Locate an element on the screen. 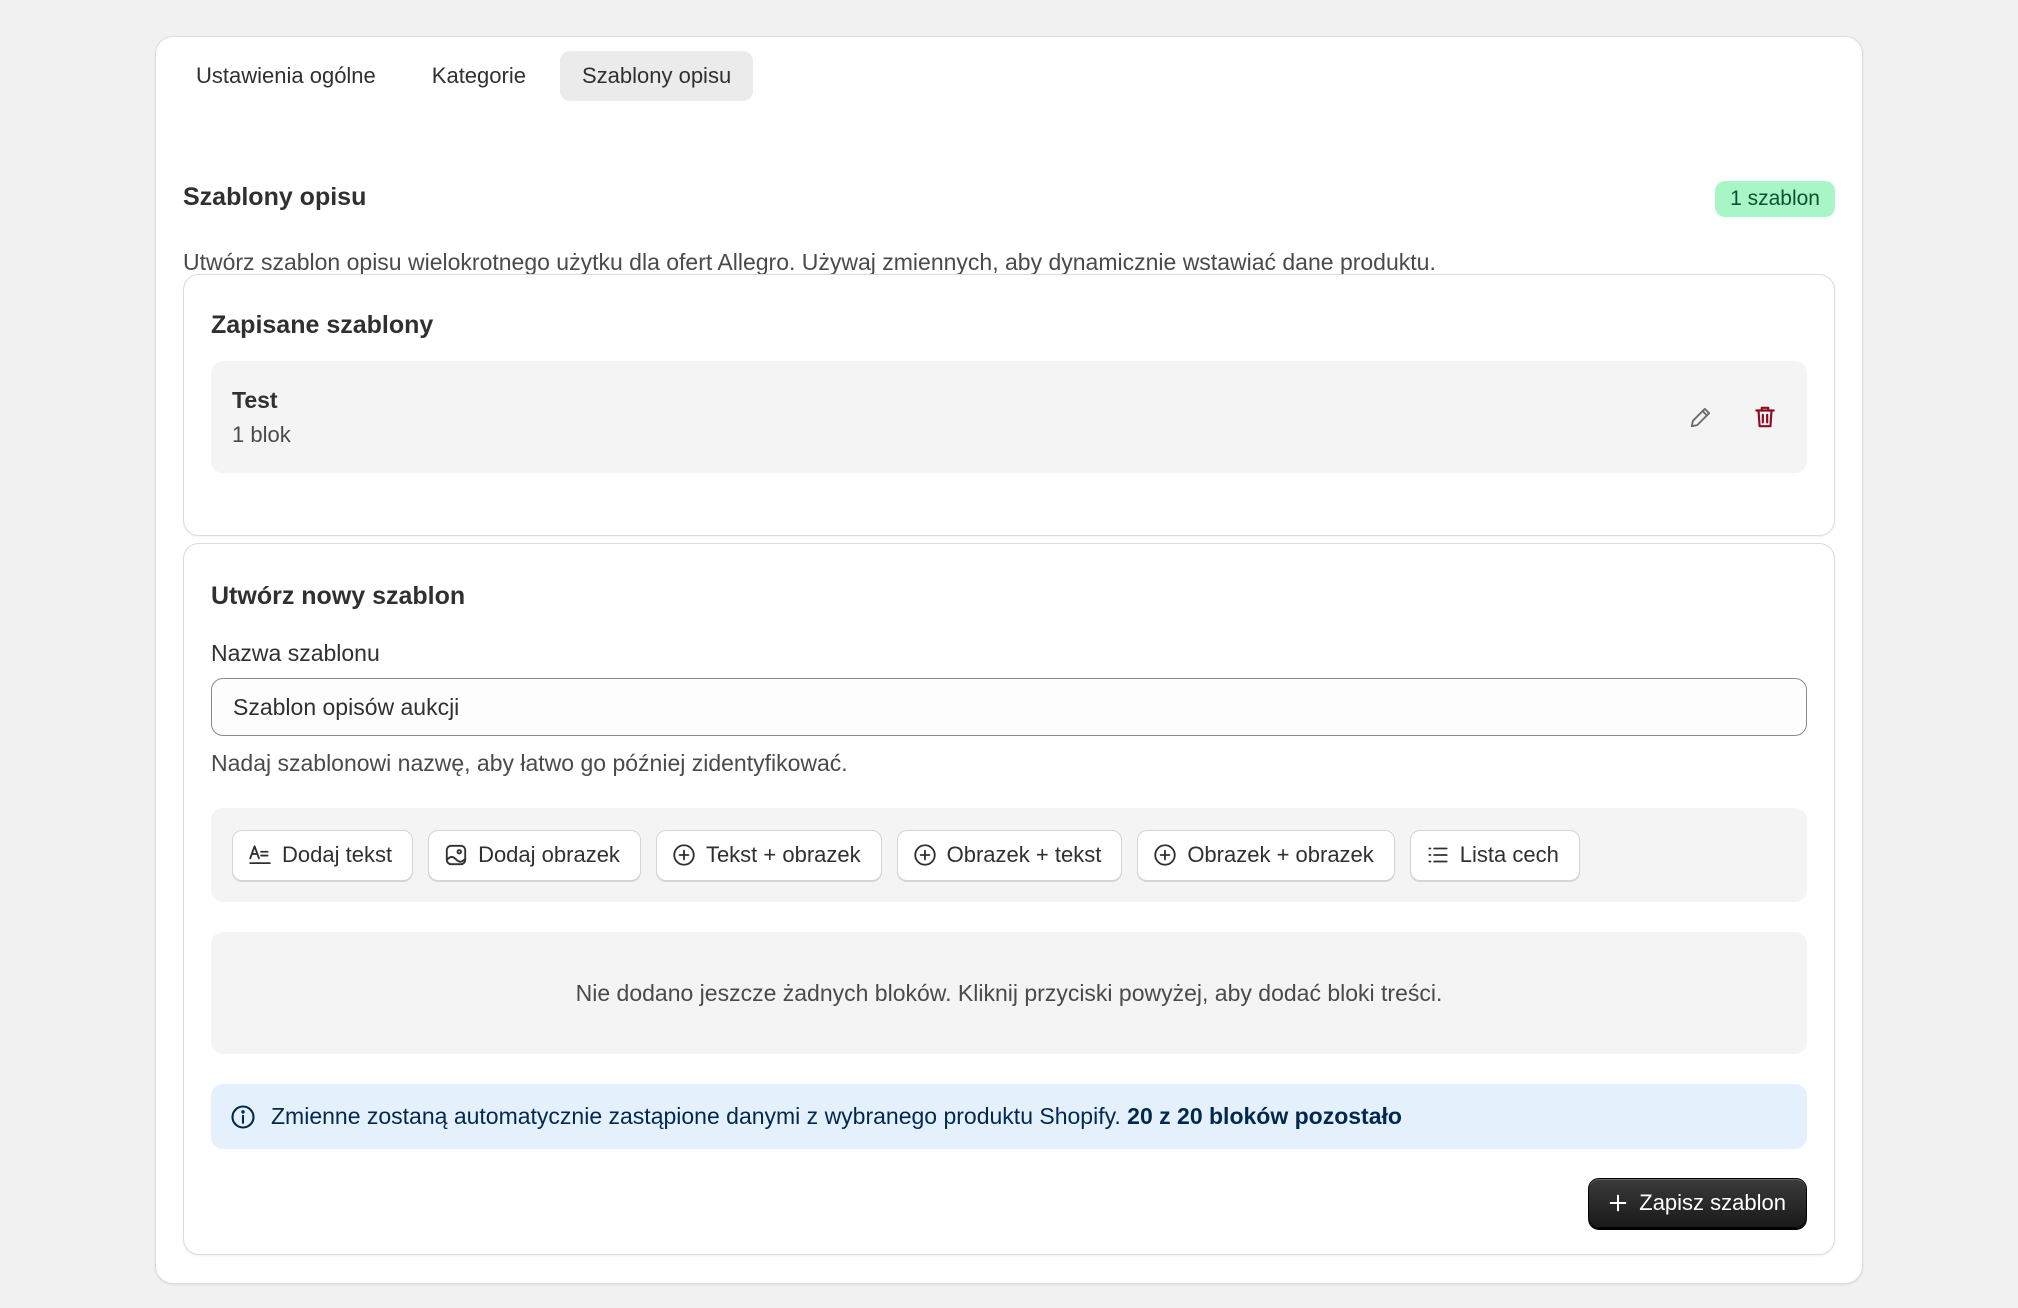  add-image-image-label: Obrazek + obrazek is located at coordinates (1280, 854).